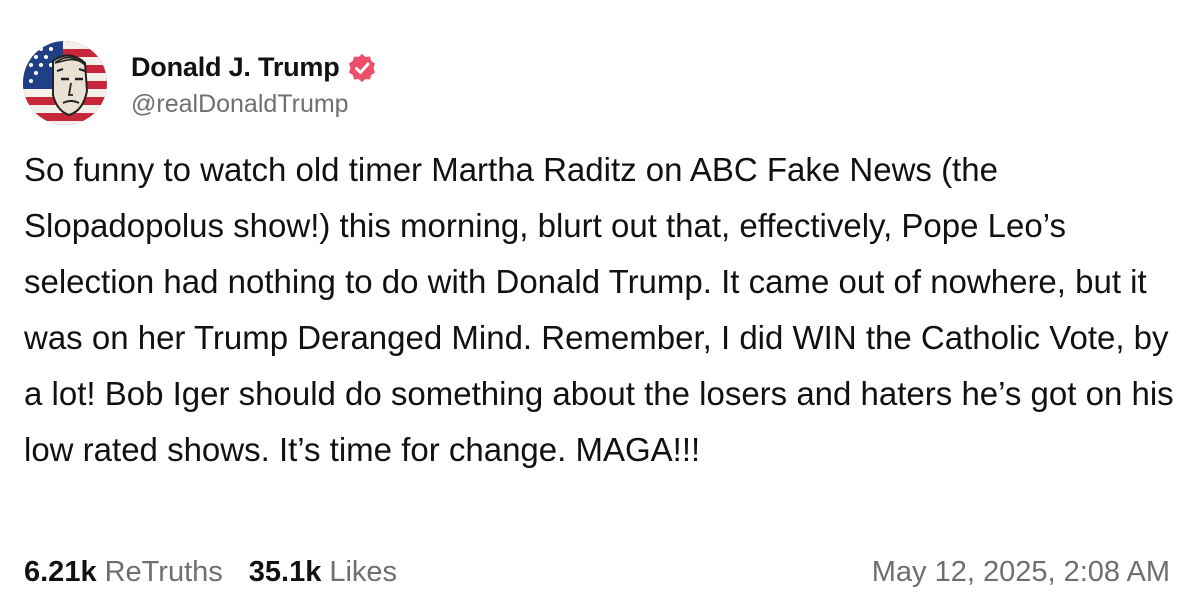 The image size is (1194, 602). Describe the element at coordinates (1021, 572) in the screenshot. I see `post-timestamp: May 12, 2025, 2:08 AM` at that location.